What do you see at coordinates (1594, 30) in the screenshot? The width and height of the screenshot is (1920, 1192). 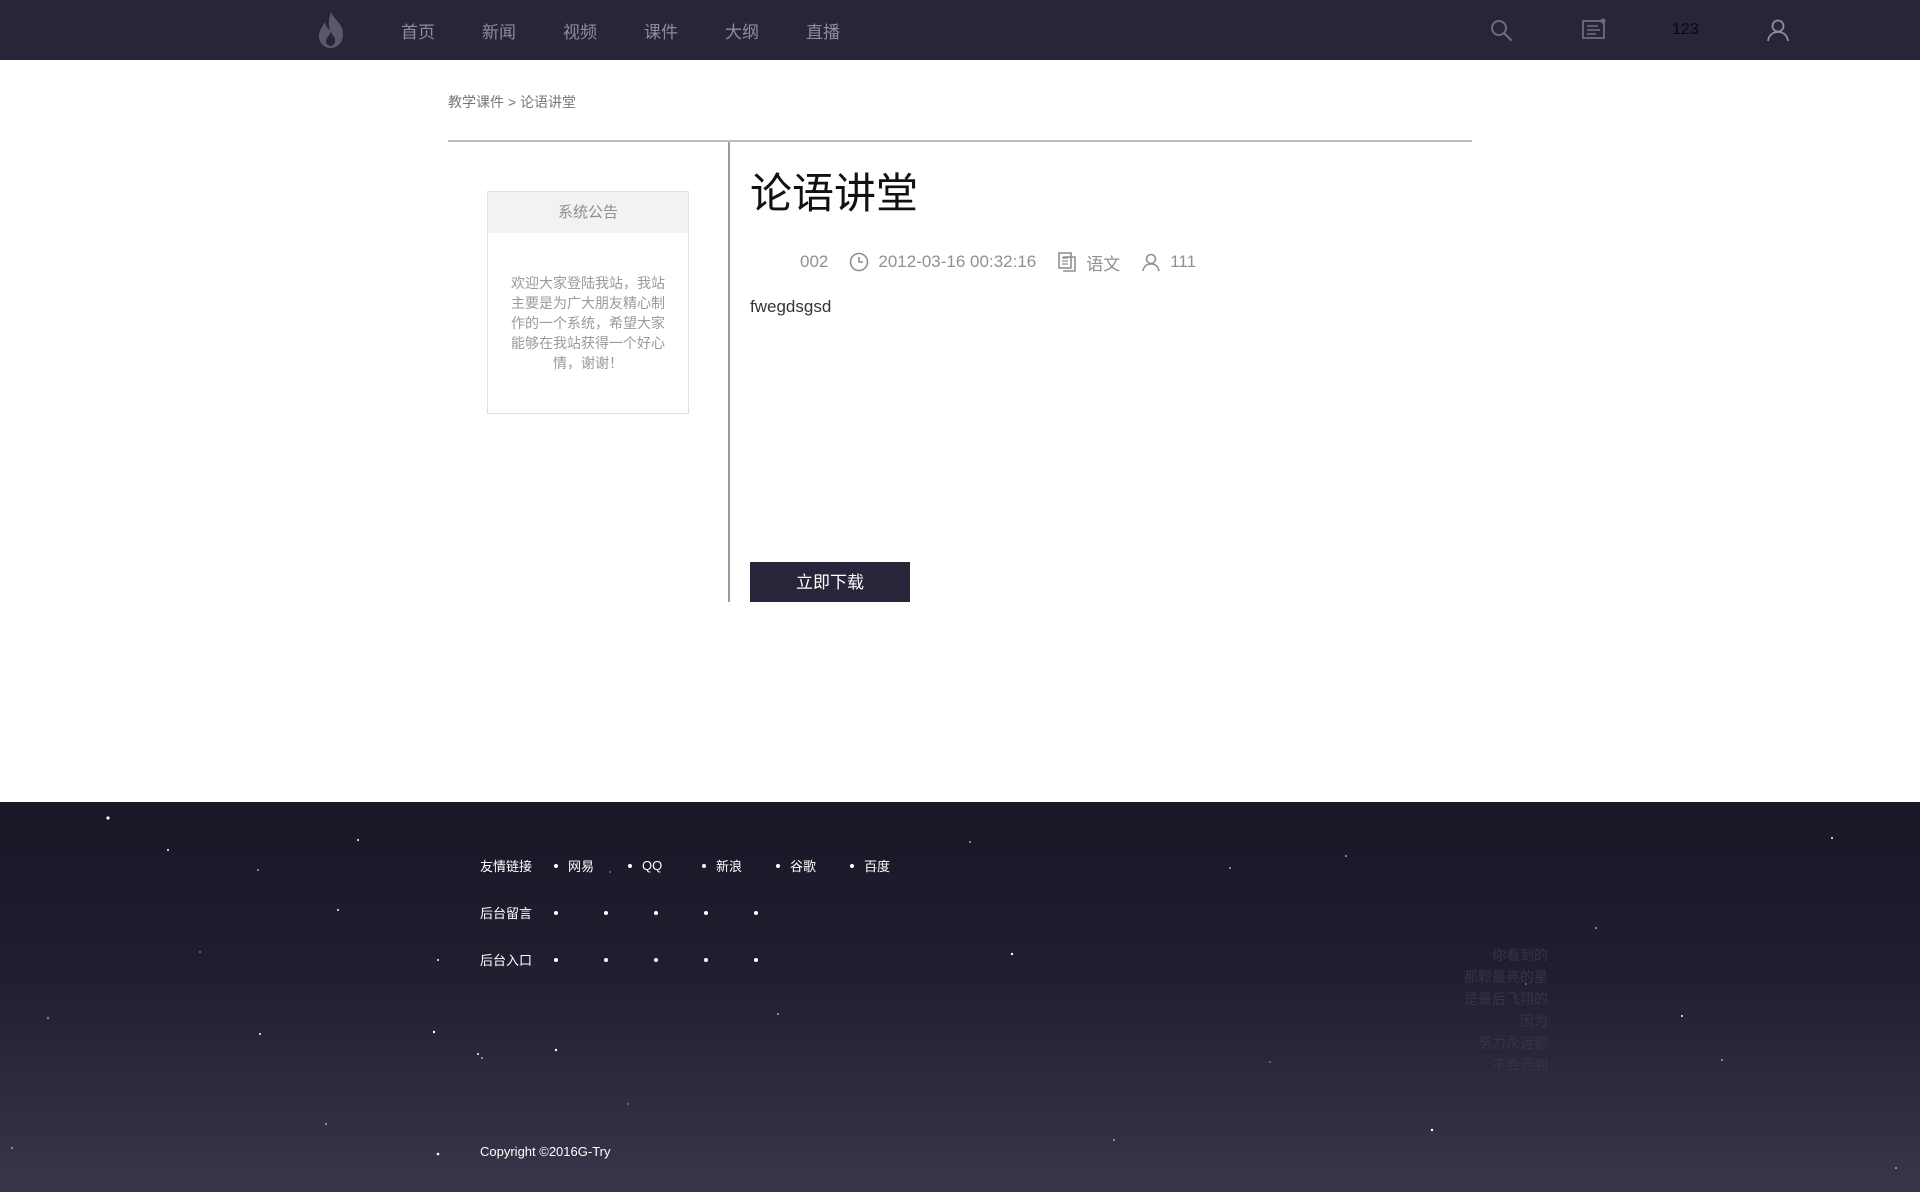 I see `message-list-icon` at bounding box center [1594, 30].